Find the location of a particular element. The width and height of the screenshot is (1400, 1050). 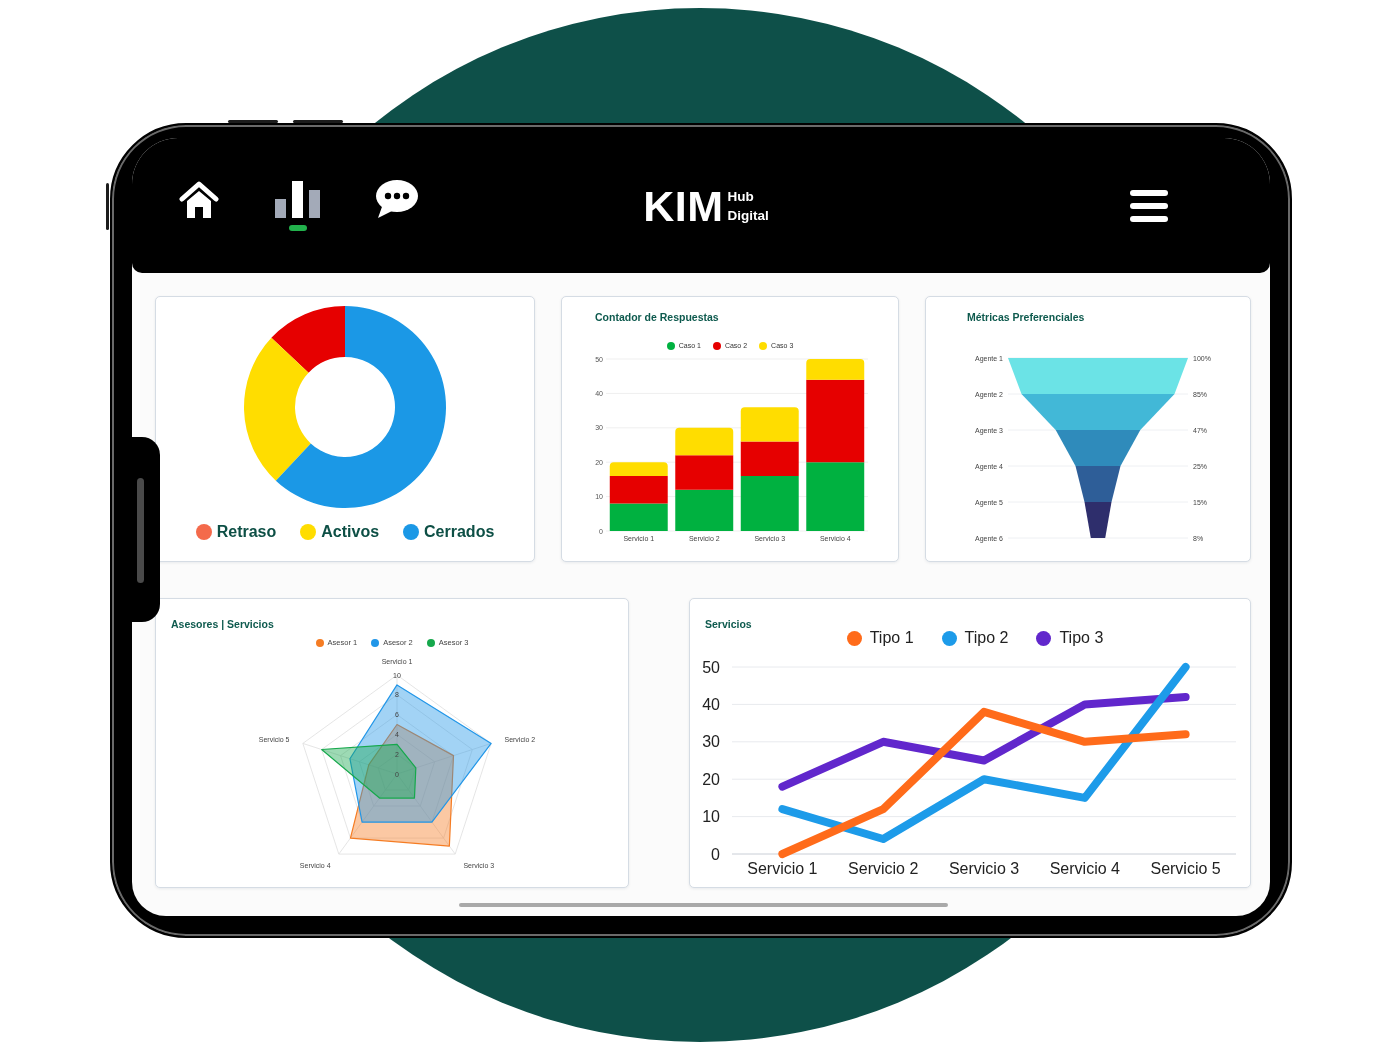

nav-tab is located at coordinates (298, 205).